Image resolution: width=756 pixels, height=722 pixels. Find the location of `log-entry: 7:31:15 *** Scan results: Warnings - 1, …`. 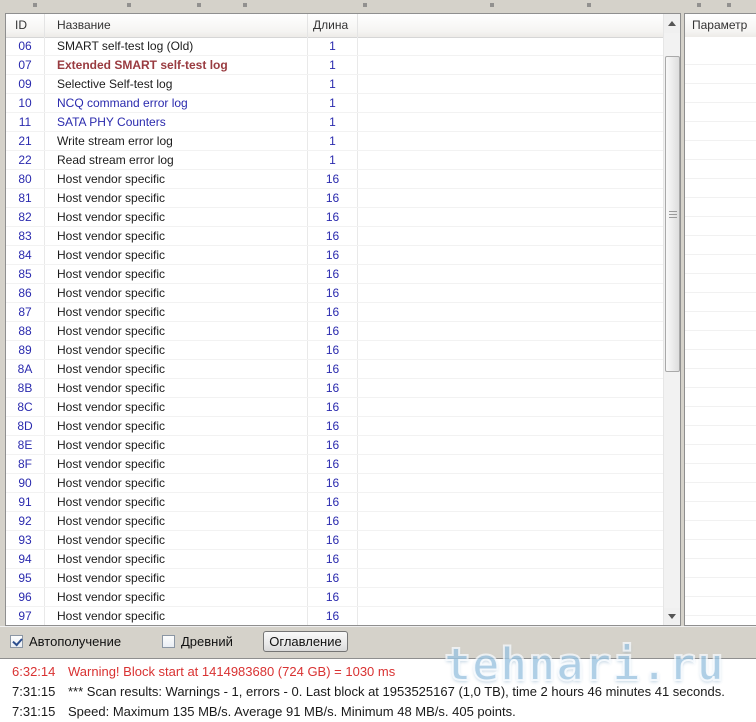

log-entry: 7:31:15 *** Scan results: Warnings - 1, … is located at coordinates (378, 692).